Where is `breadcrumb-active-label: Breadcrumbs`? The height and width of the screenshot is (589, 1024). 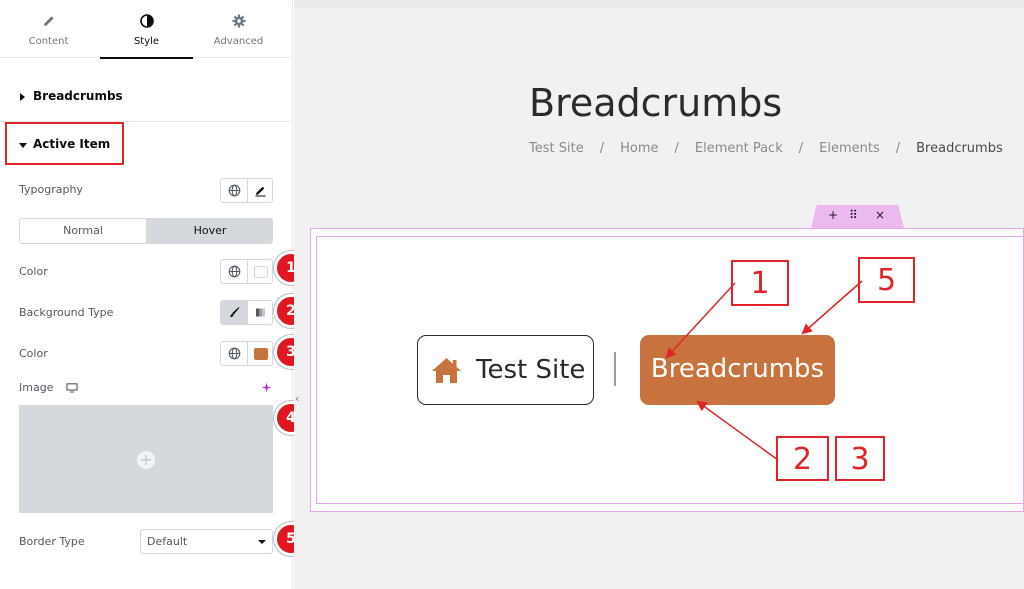
breadcrumb-active-label: Breadcrumbs is located at coordinates (737, 369).